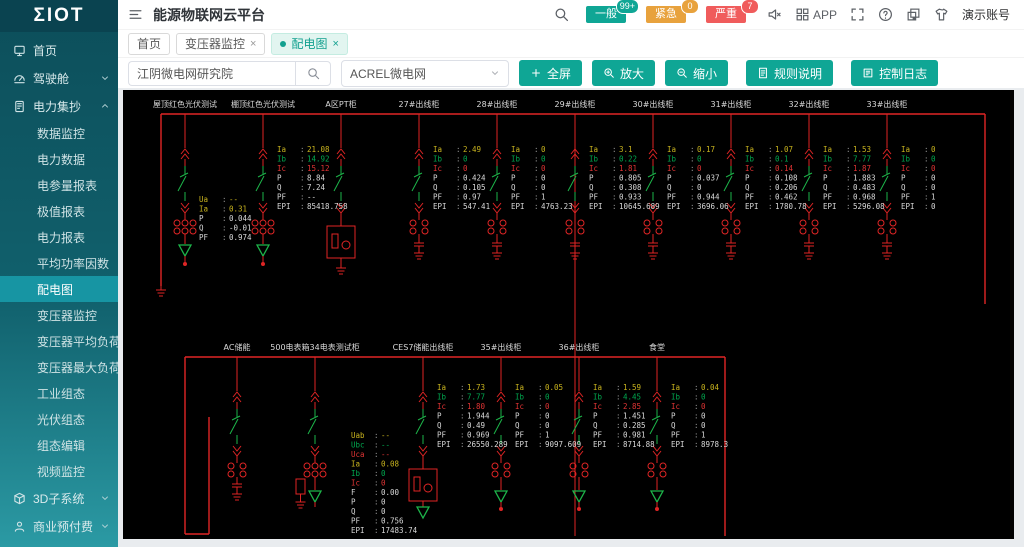  What do you see at coordinates (941, 14) in the screenshot?
I see `theme-skin-icon` at bounding box center [941, 14].